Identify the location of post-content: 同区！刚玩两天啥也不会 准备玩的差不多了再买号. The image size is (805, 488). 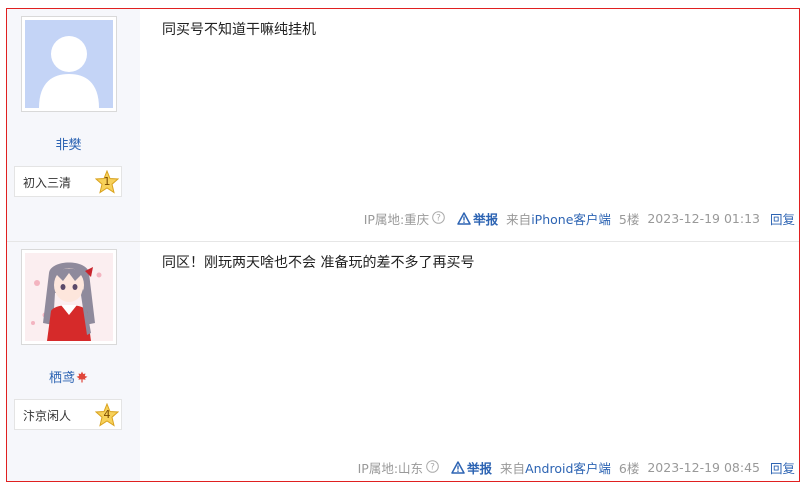
(318, 263).